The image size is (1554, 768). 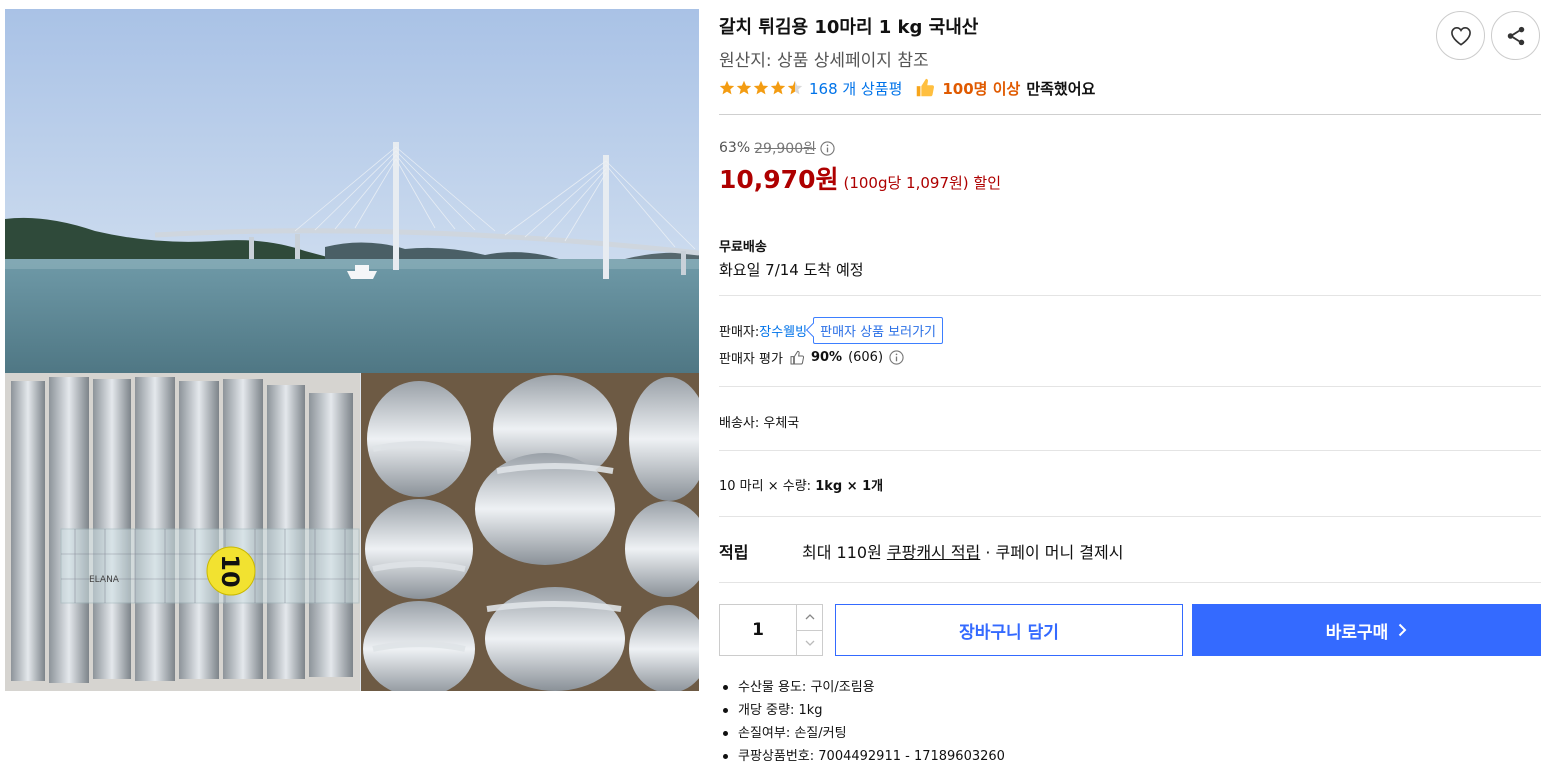 I want to click on share-icon, so click(x=1515, y=35).